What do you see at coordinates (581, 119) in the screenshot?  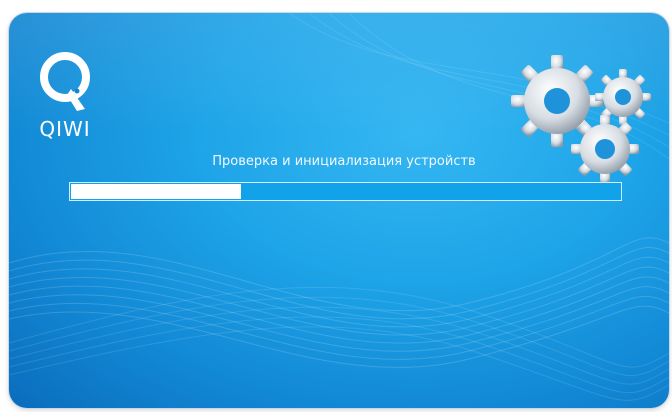 I see `gears-icon` at bounding box center [581, 119].